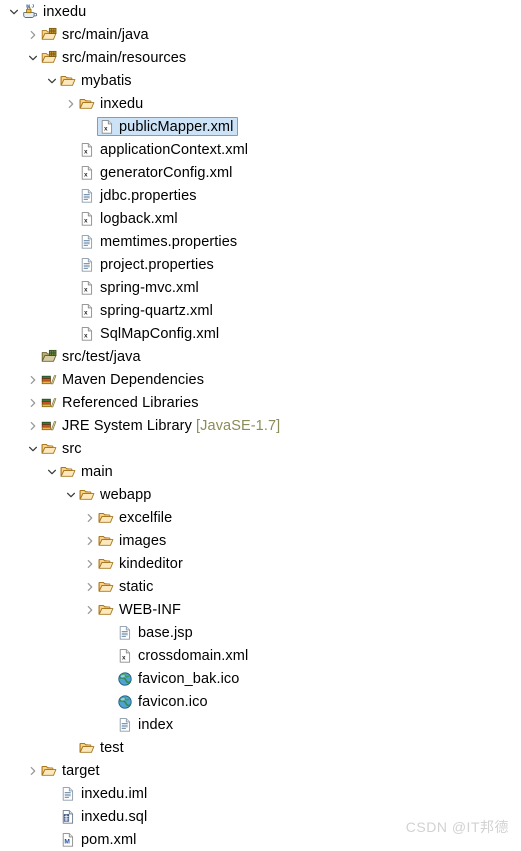  What do you see at coordinates (260, 678) in the screenshot?
I see `tree-row: favicon_bak.ico` at bounding box center [260, 678].